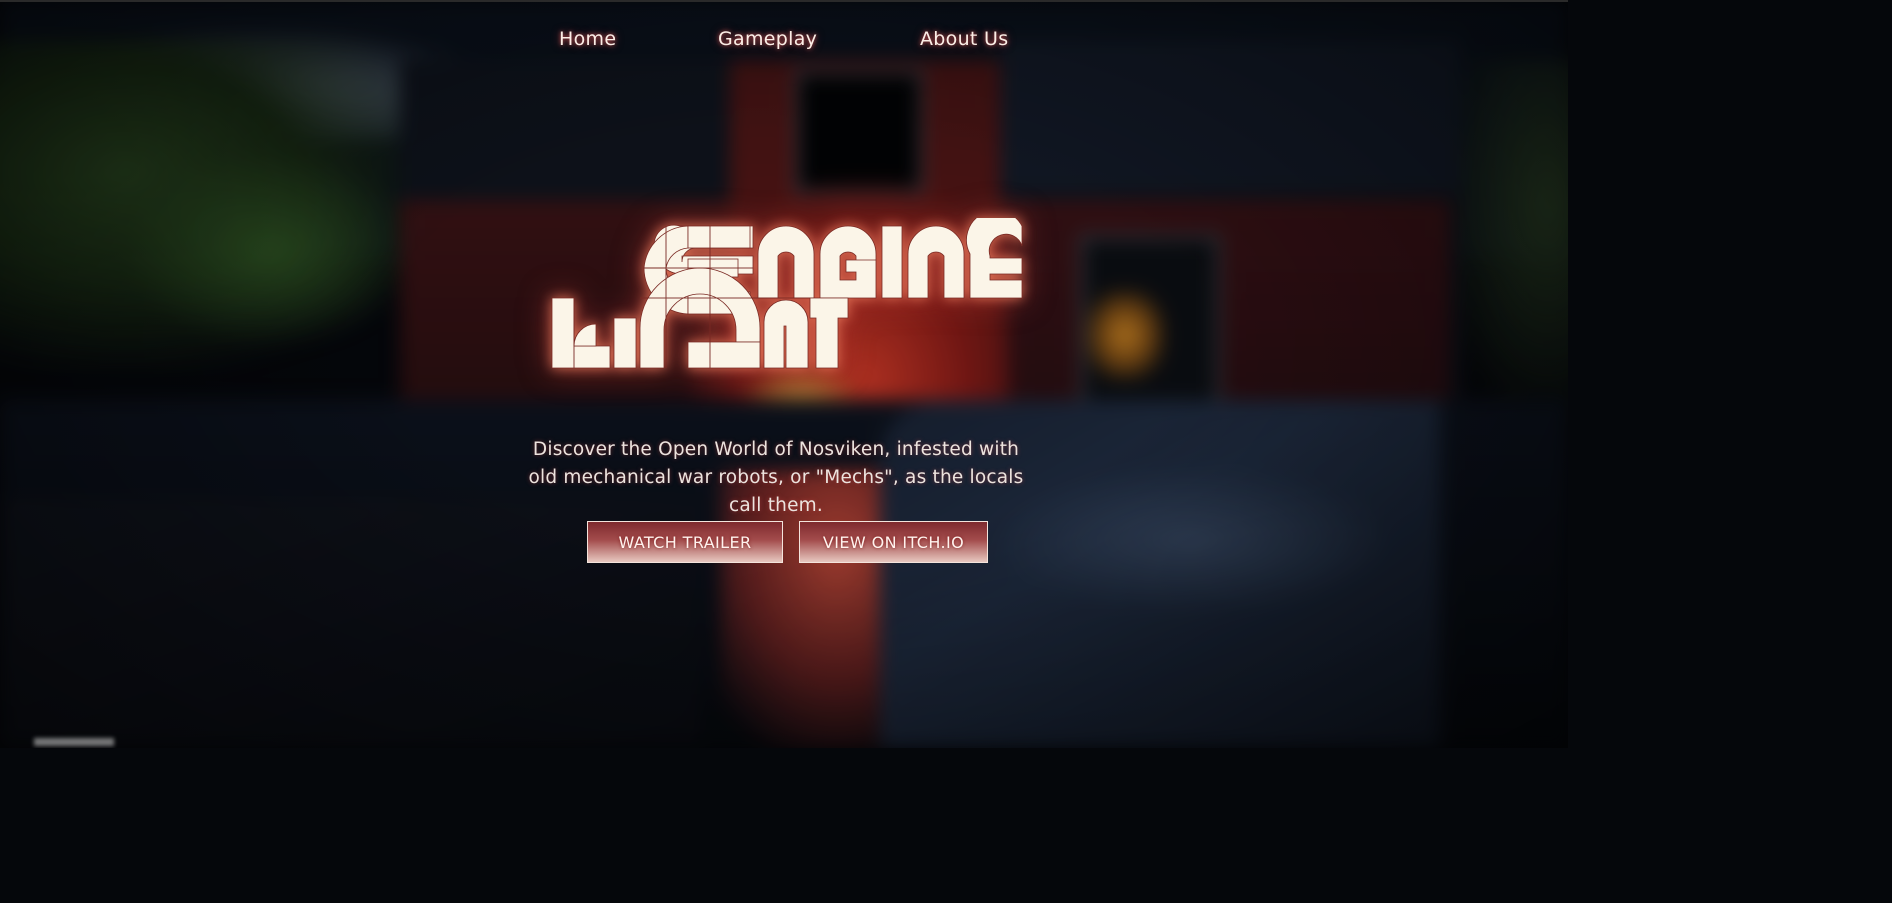  I want to click on main-nav: Home Gameplay About Us, so click(784, 43).